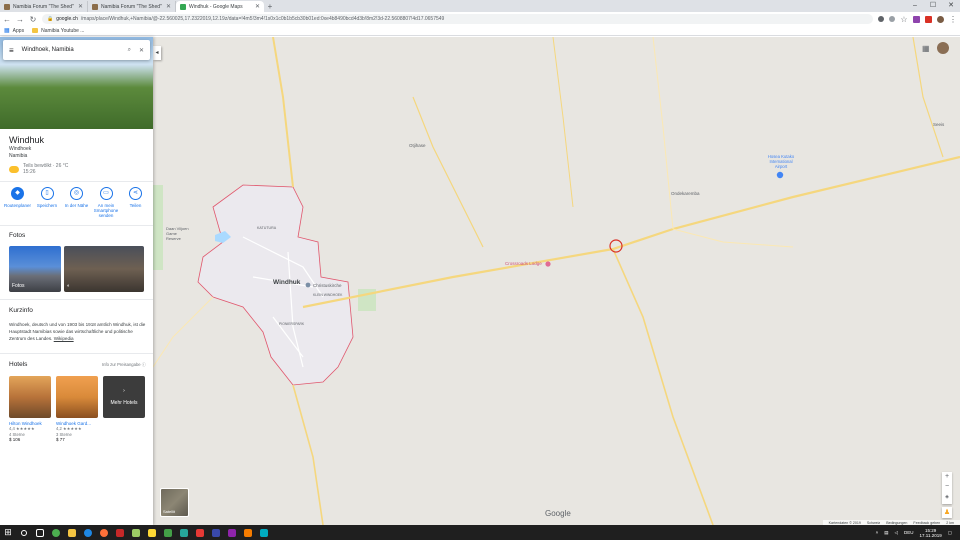 This screenshot has width=960, height=540. I want to click on zoom-in-button: +, so click(947, 477).